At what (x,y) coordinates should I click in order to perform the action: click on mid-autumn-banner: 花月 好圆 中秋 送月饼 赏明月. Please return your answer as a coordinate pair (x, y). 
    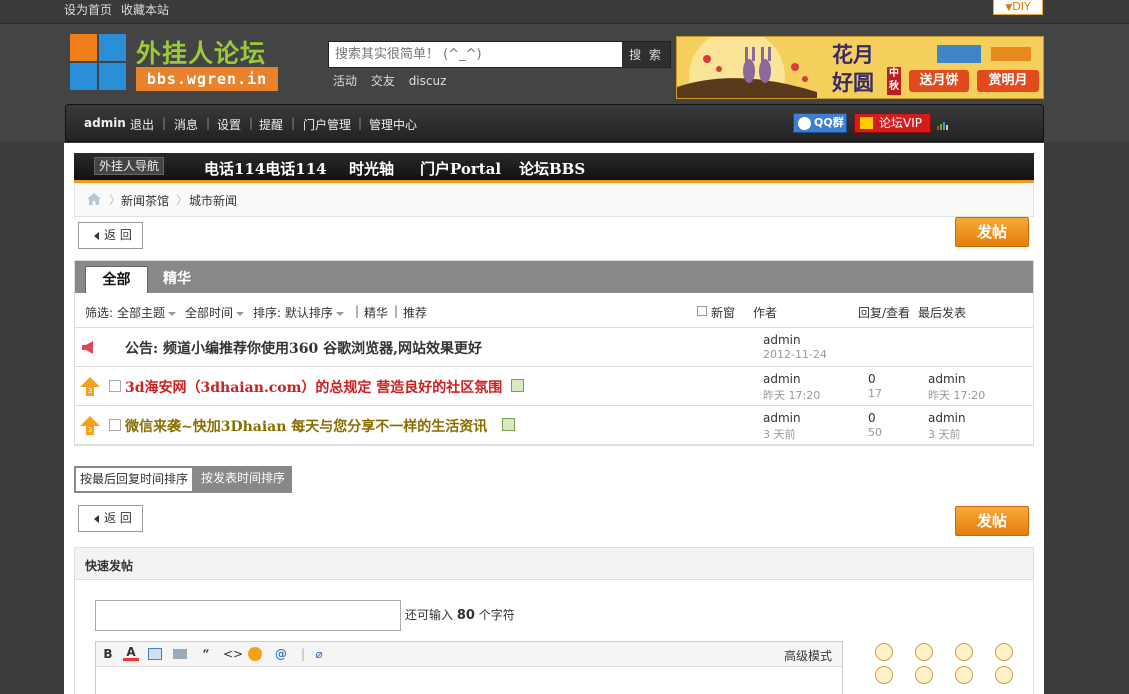
    Looking at the image, I should click on (860, 67).